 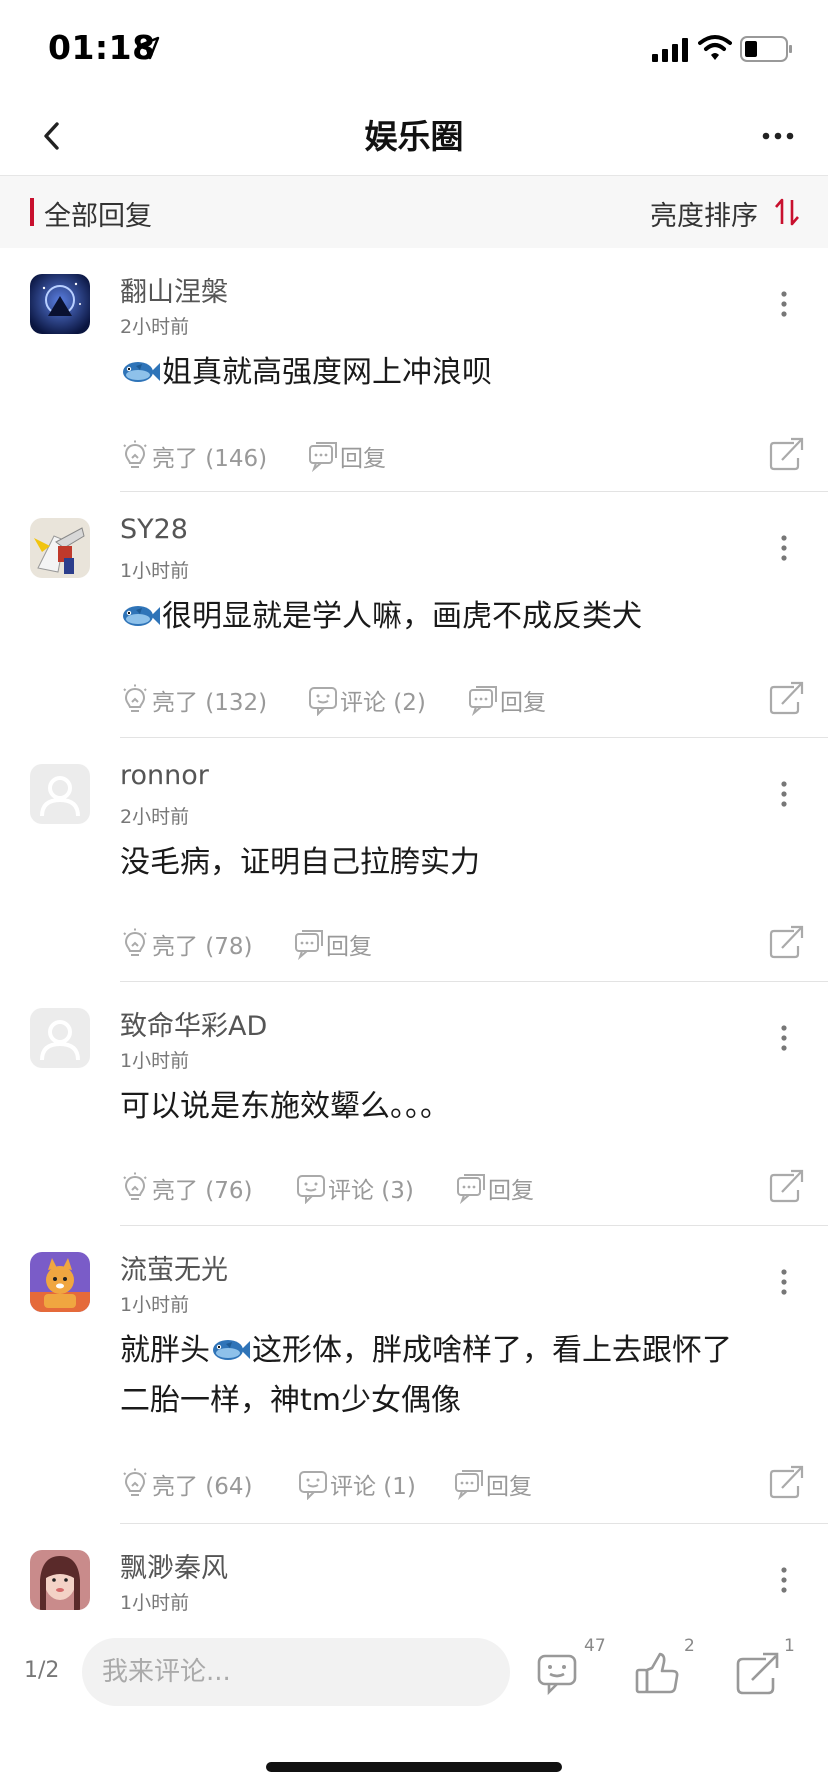 What do you see at coordinates (460, 456) in the screenshot?
I see `comment-actions: 亮了 (146) 回复` at bounding box center [460, 456].